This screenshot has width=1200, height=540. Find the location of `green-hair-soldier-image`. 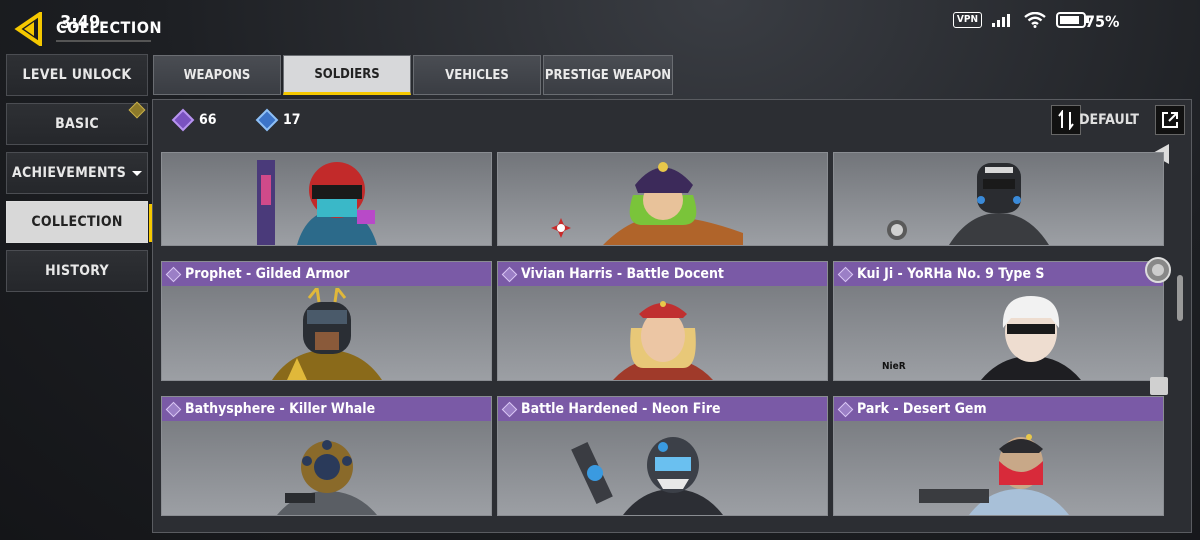

green-hair-soldier-image is located at coordinates (672, 203).